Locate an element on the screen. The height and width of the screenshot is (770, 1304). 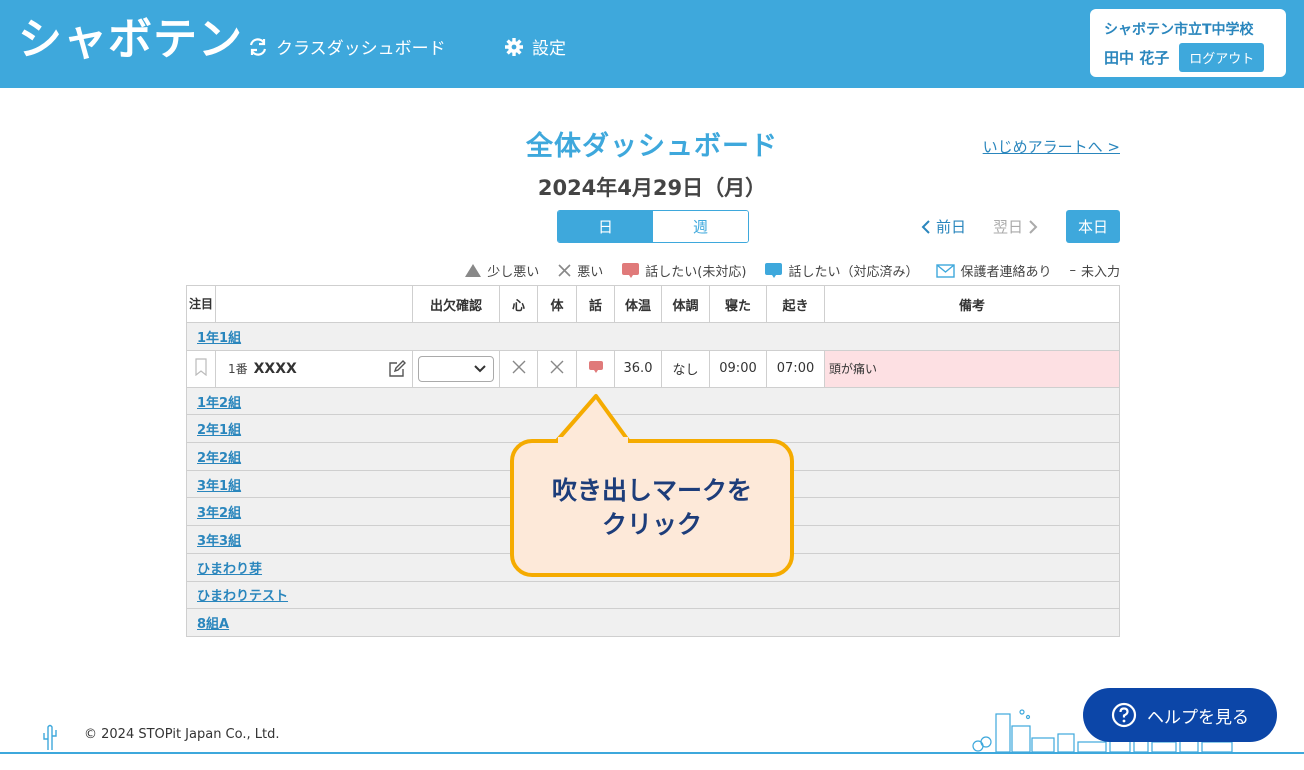
header-name is located at coordinates (314, 304).